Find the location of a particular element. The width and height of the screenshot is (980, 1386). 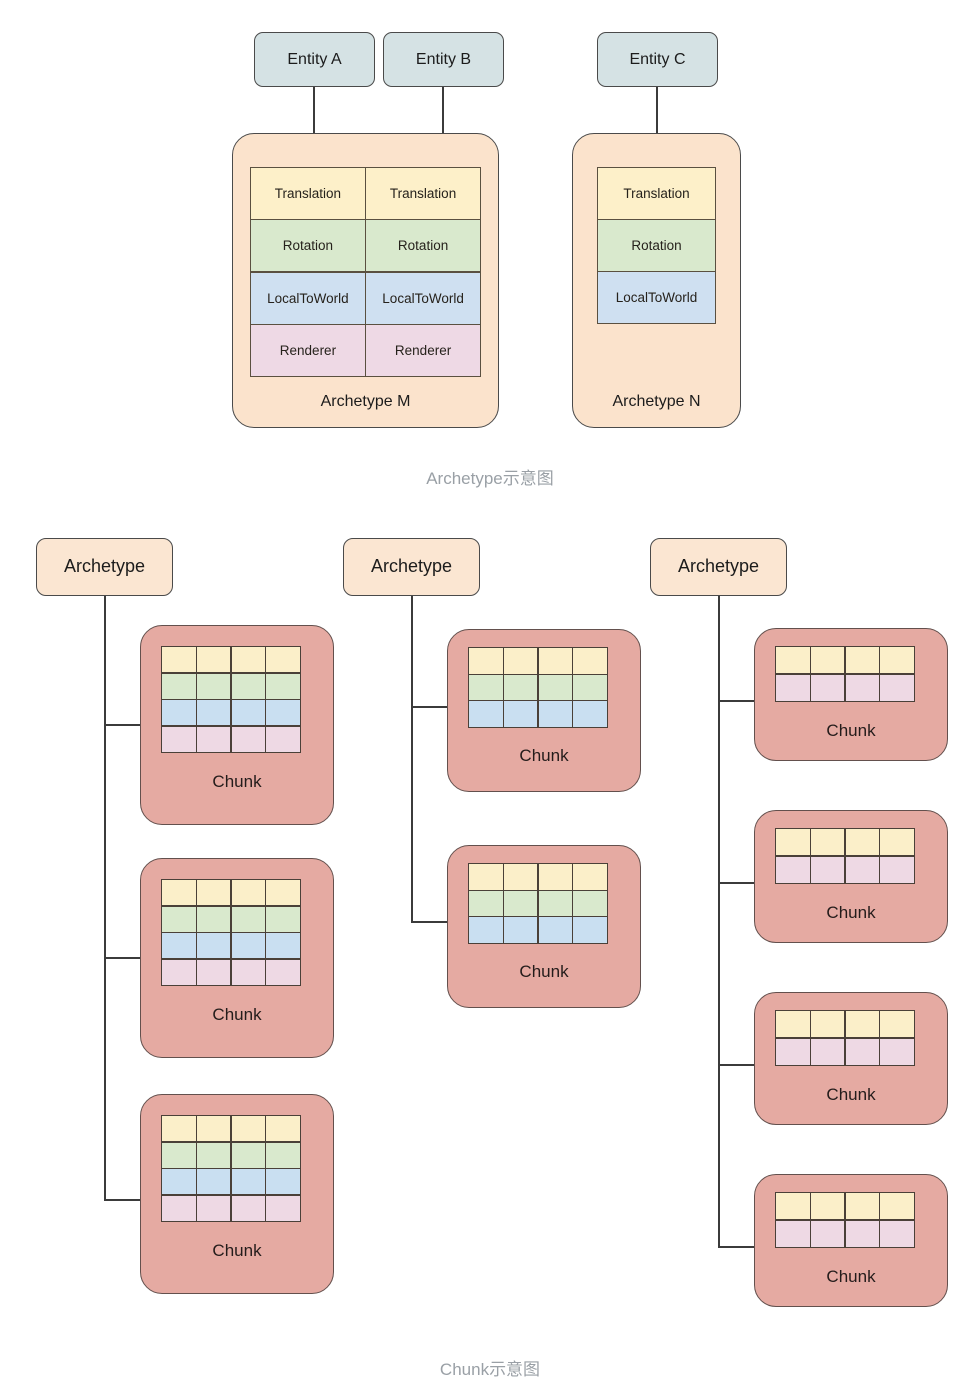

archetype-node-3: Archetype is located at coordinates (718, 567).